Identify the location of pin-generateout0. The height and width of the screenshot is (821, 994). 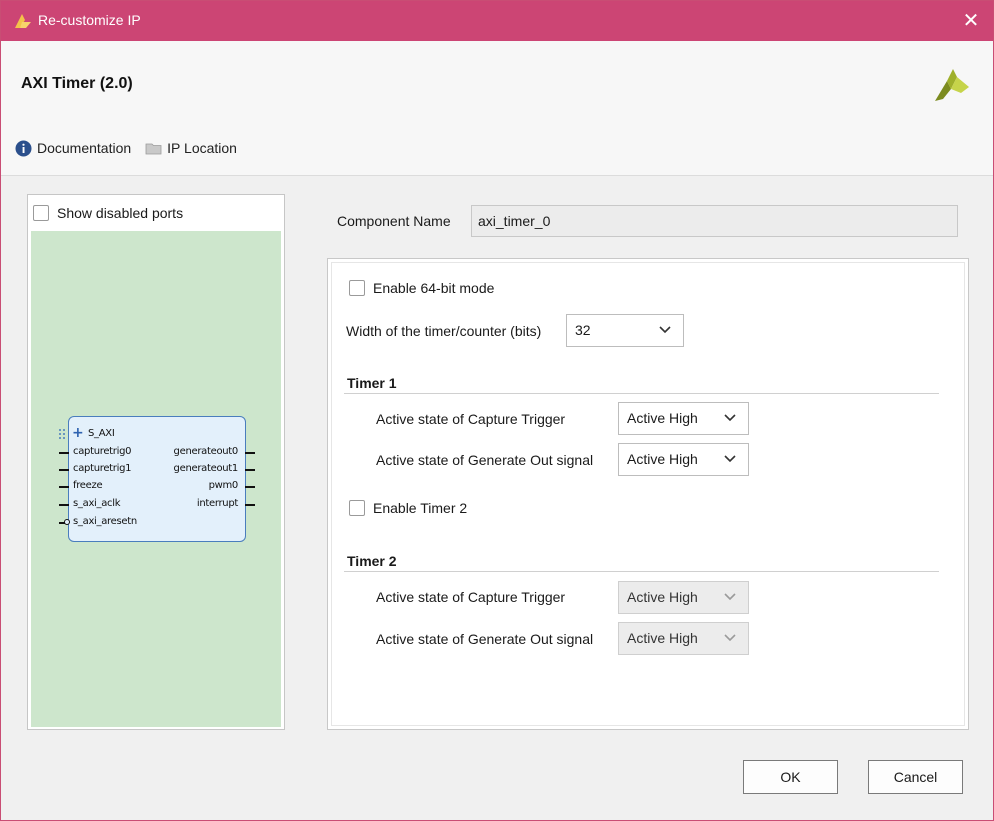
(250, 453).